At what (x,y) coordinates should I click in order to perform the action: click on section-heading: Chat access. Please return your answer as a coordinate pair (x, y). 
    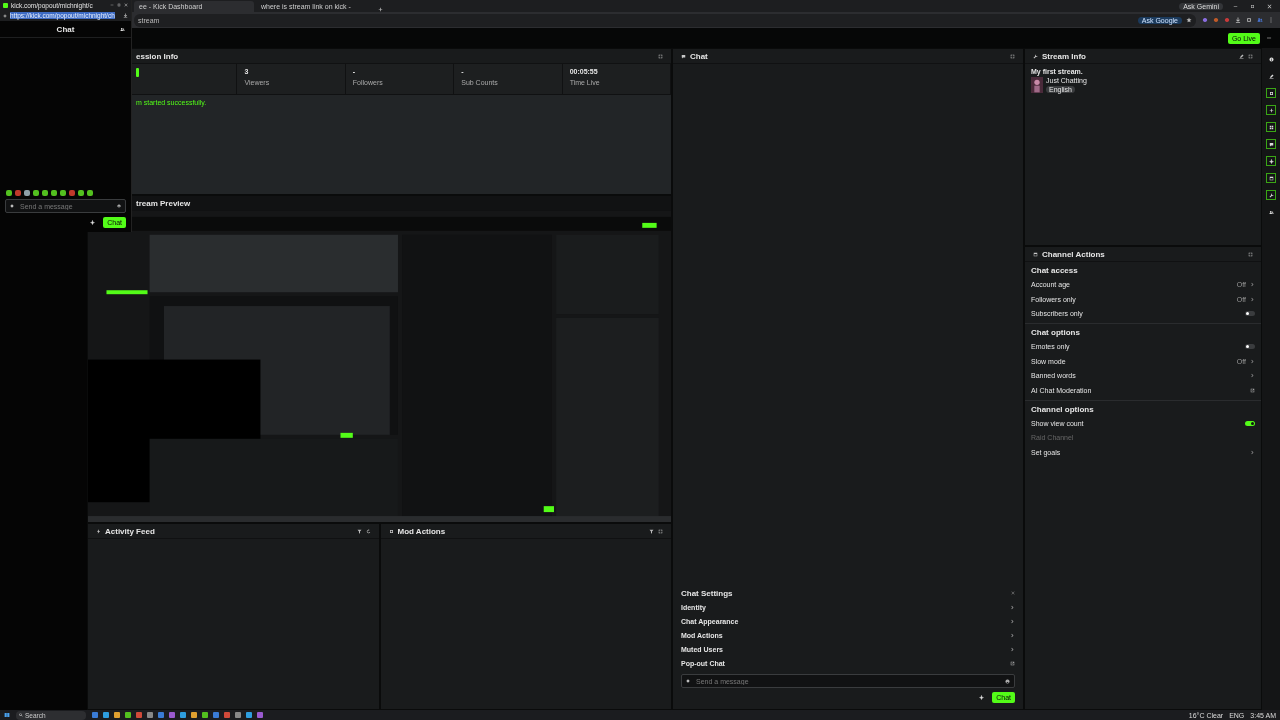
    Looking at the image, I should click on (1055, 271).